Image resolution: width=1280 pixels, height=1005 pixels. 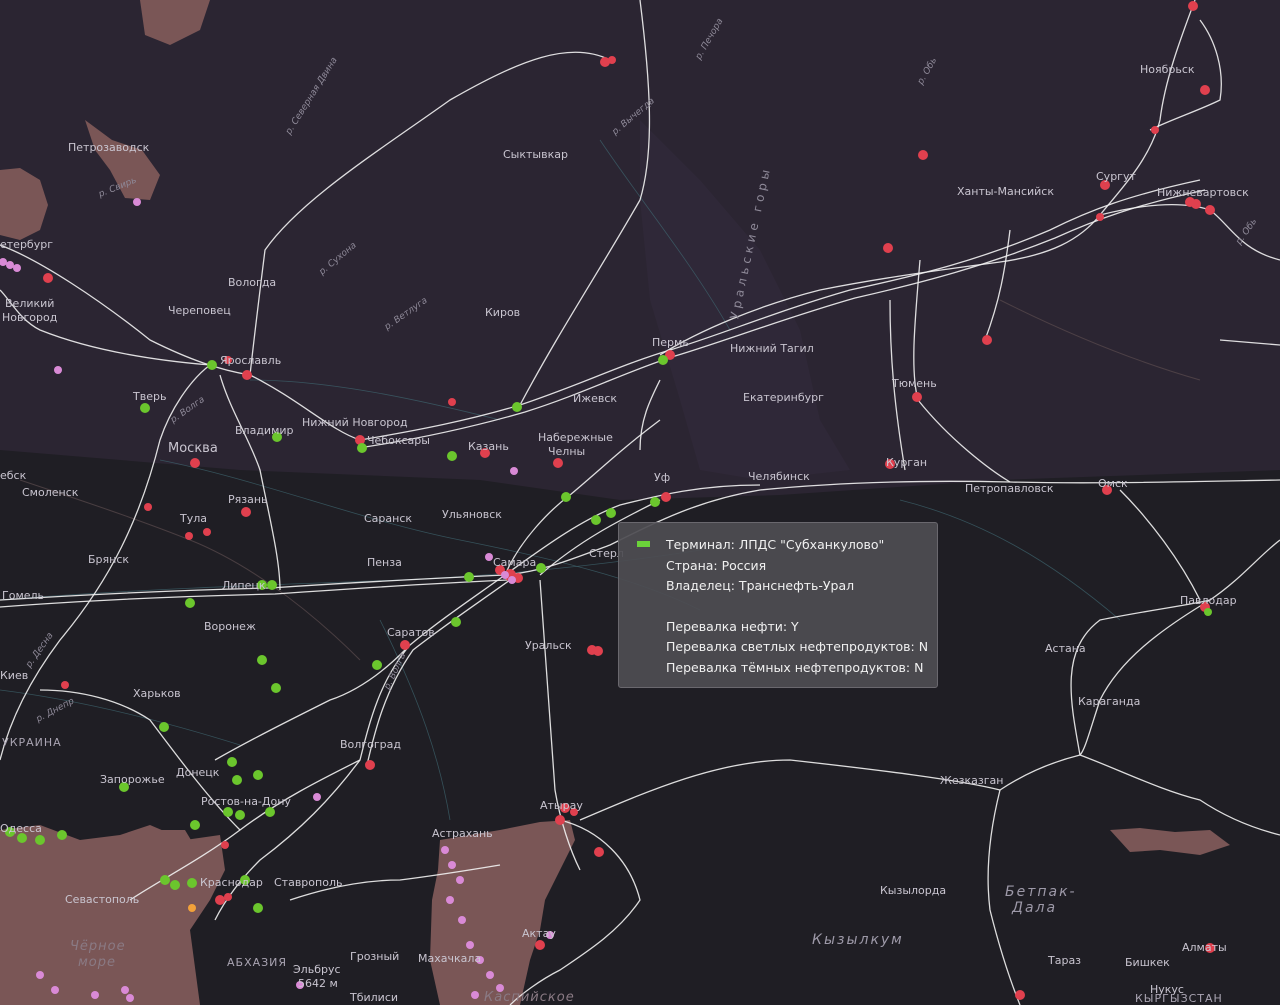 I want to click on city-label: Москва, so click(x=193, y=448).